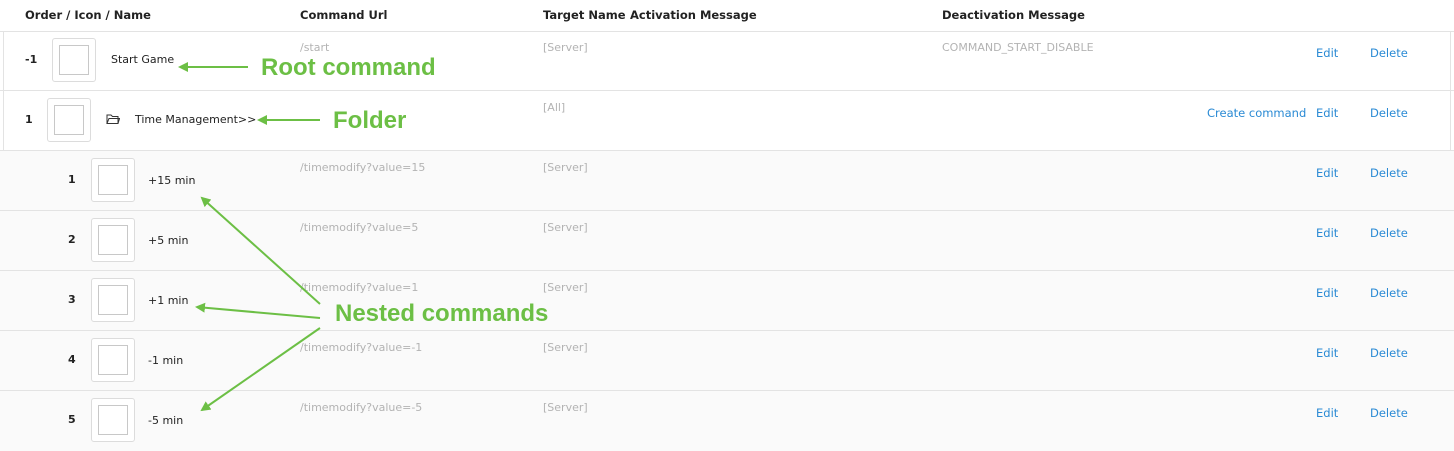 The height and width of the screenshot is (451, 1454). I want to click on annotation-root-command: Root command, so click(348, 67).